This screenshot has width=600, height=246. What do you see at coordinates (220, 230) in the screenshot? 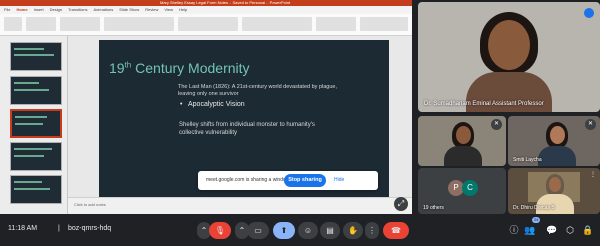
I see `mic-off-button: 🎙` at bounding box center [220, 230].